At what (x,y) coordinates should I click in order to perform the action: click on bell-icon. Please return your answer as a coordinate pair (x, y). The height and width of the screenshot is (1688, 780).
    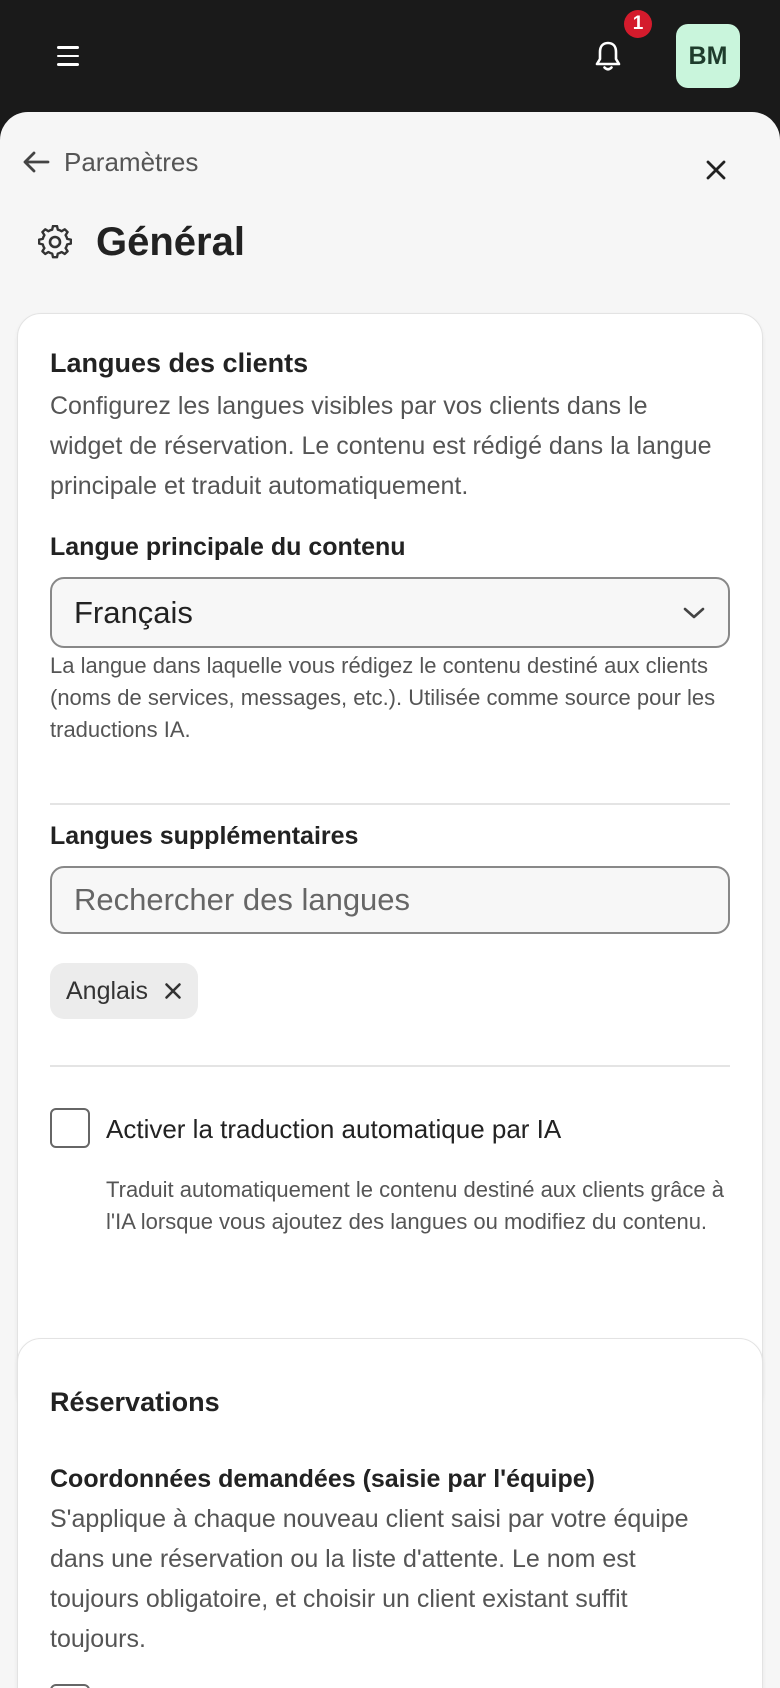
    Looking at the image, I should click on (608, 56).